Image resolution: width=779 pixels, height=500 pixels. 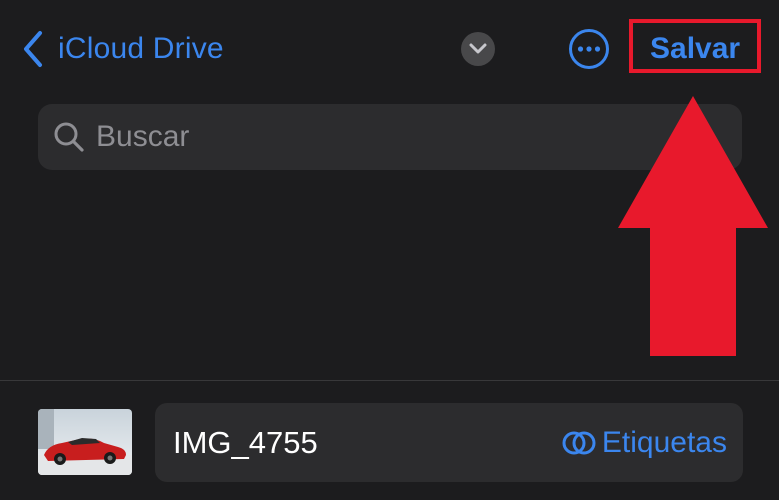 I want to click on tags-label: Etiquetas, so click(x=664, y=442).